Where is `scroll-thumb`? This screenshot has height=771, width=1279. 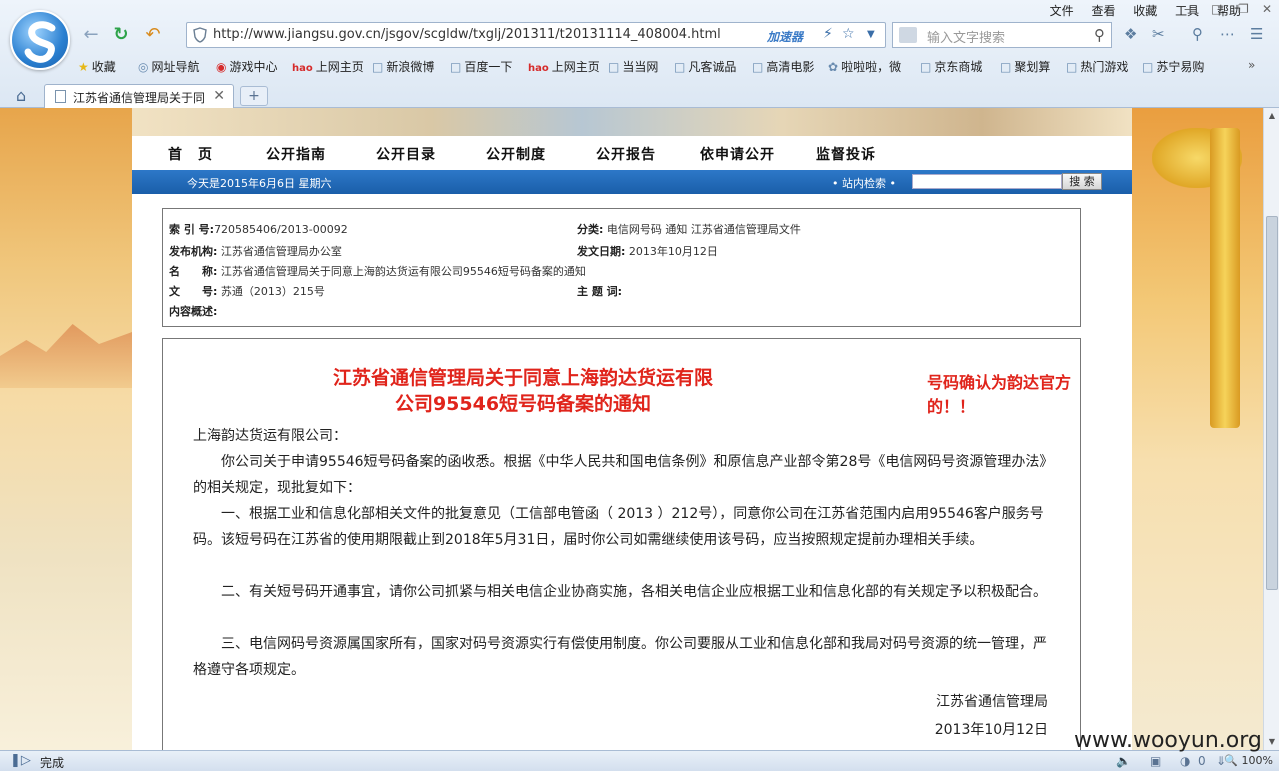 scroll-thumb is located at coordinates (1272, 403).